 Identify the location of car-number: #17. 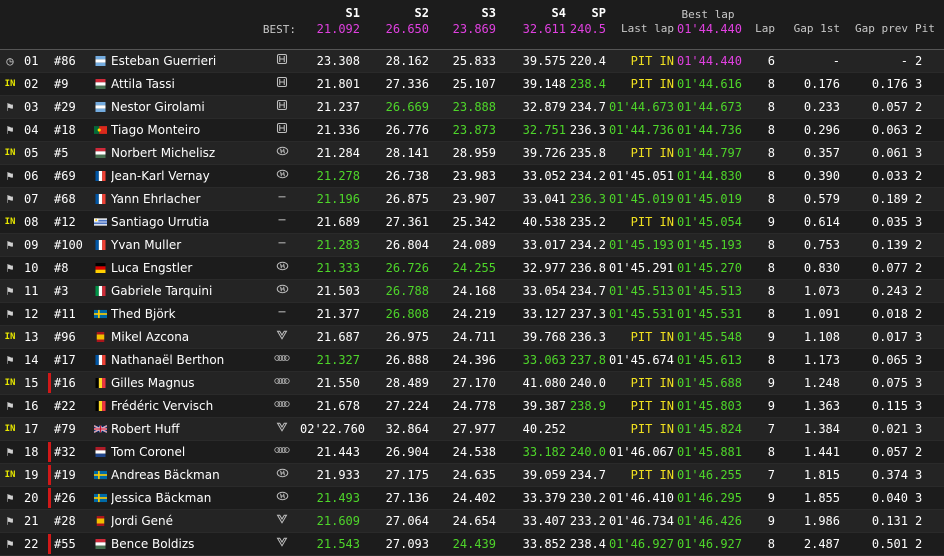
(65, 360).